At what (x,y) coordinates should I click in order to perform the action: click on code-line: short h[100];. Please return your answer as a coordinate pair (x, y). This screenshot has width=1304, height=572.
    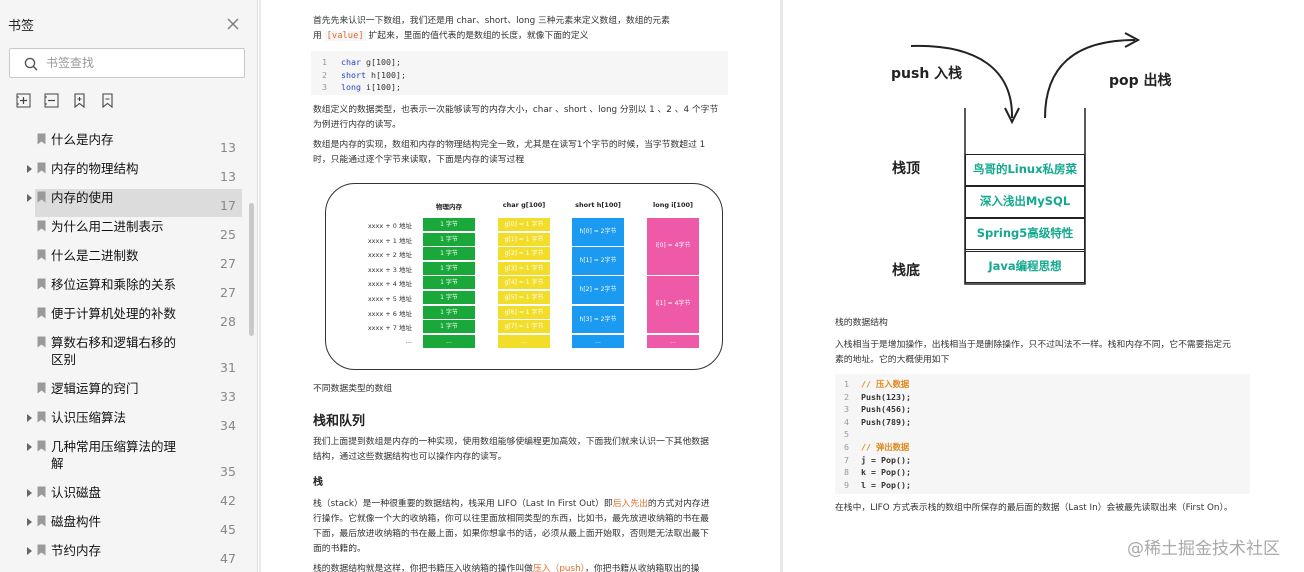
    Looking at the image, I should click on (373, 75).